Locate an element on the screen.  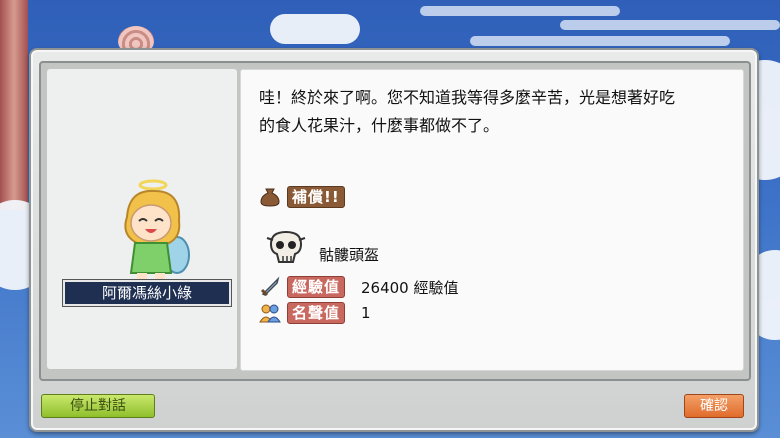
dialog-button-bar: 停止對話 確認 is located at coordinates (394, 407).